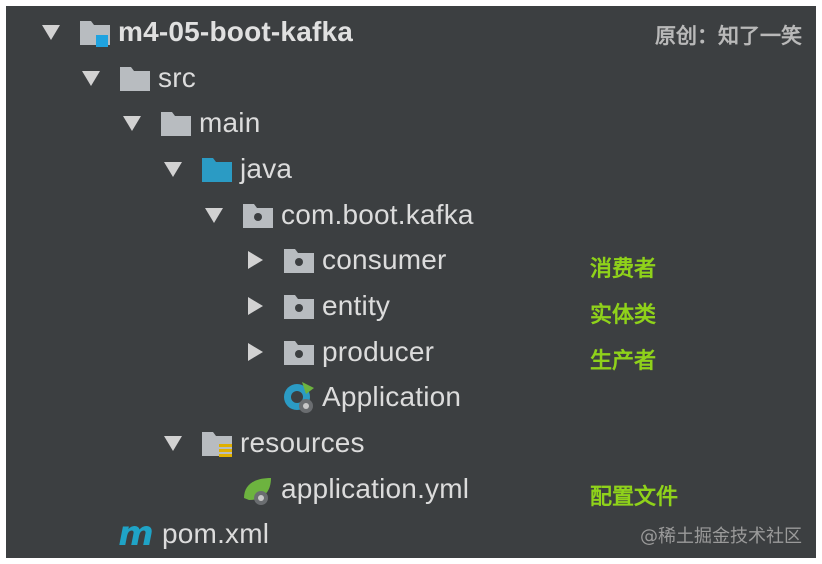  Describe the element at coordinates (623, 315) in the screenshot. I see `note-entity: 实体类` at that location.